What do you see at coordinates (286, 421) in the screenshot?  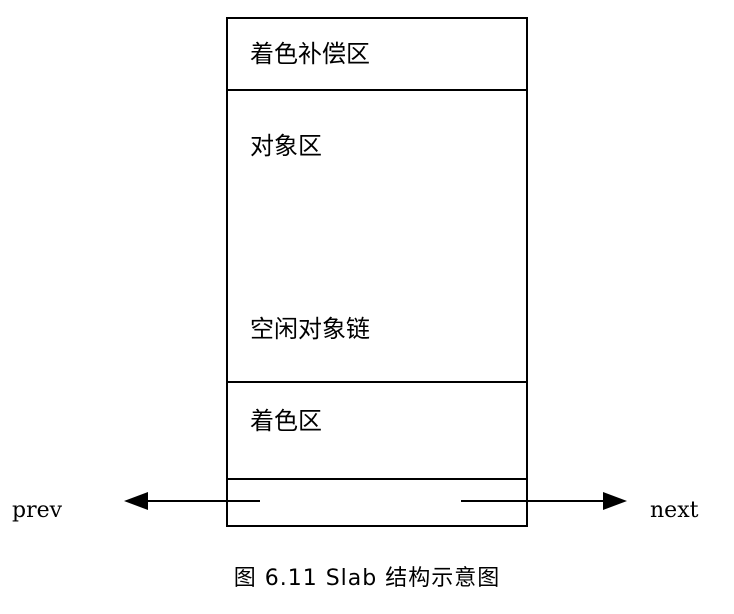 I see `coloring-area-label: 着色区` at bounding box center [286, 421].